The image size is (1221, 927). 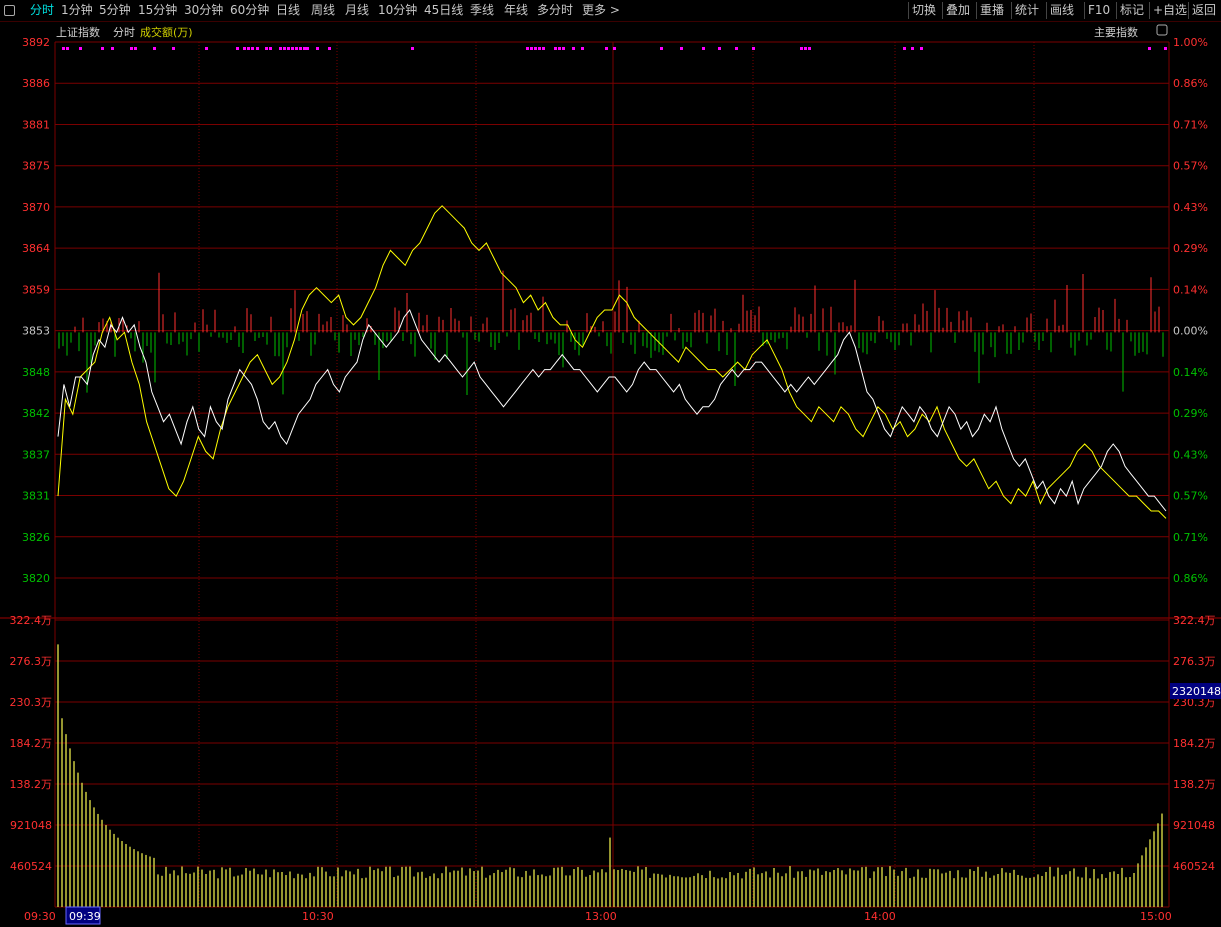 What do you see at coordinates (36, 124) in the screenshot?
I see `price-tick: 3881` at bounding box center [36, 124].